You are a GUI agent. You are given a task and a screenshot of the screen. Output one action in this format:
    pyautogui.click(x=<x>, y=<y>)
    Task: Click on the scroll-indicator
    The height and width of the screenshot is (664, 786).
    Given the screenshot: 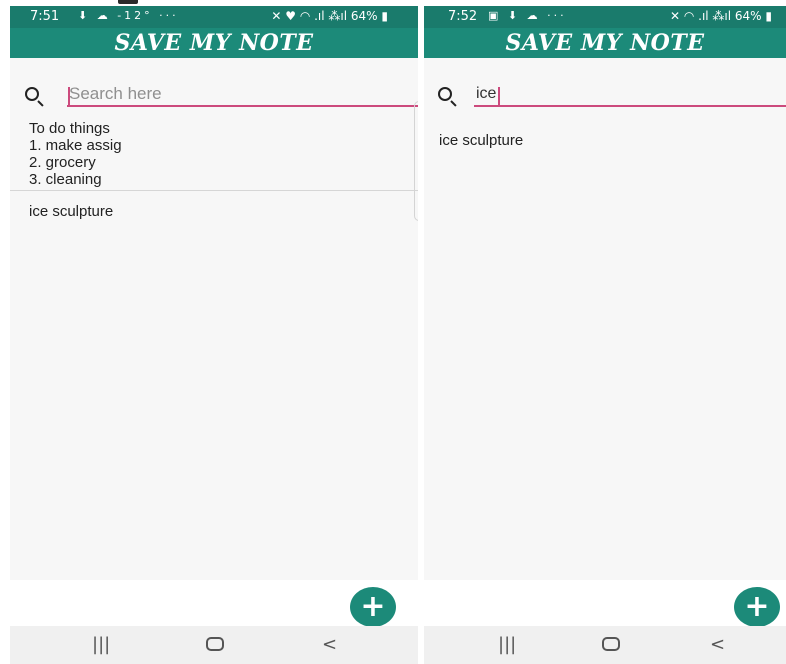 What is the action you would take?
    pyautogui.click(x=416, y=161)
    